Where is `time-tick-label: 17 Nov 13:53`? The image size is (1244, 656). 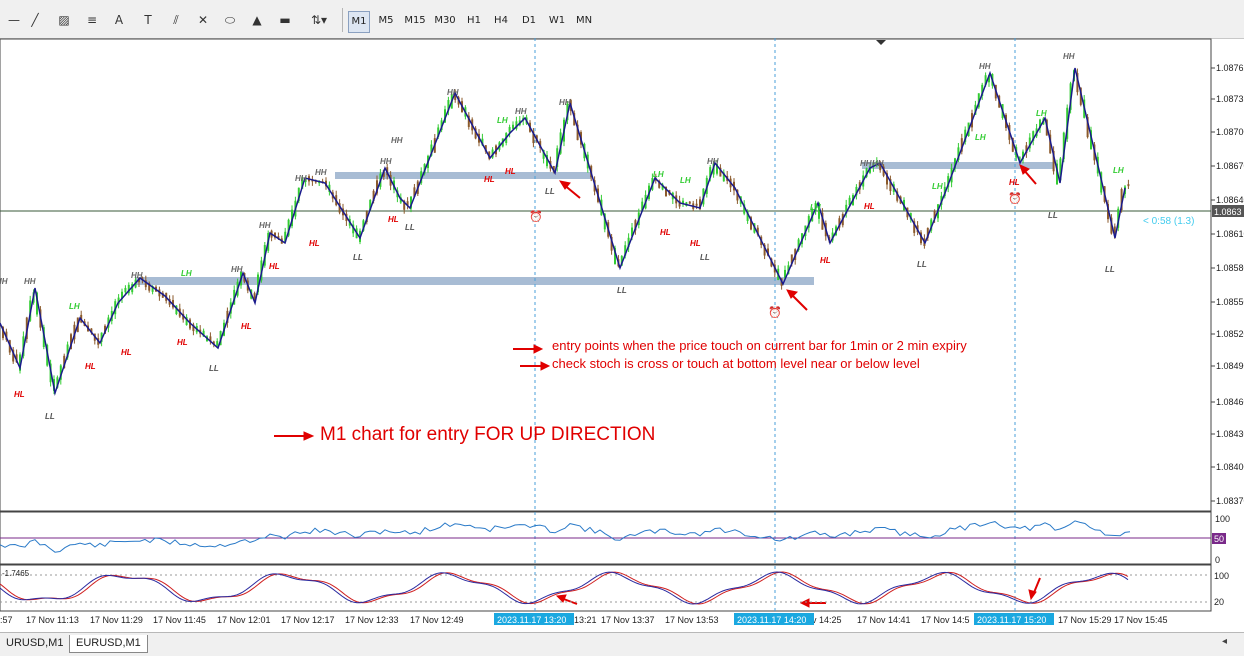
time-tick-label: 17 Nov 13:53 is located at coordinates (692, 620).